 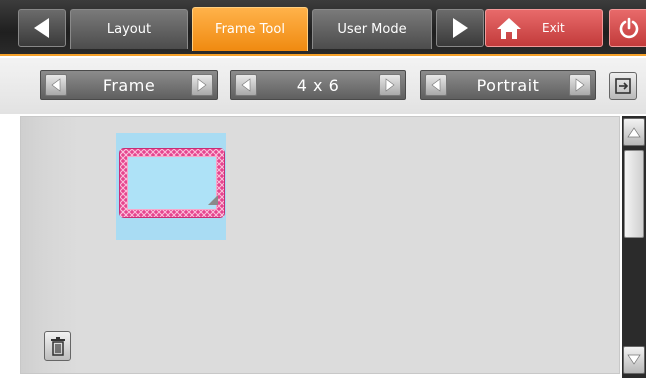 I want to click on size-next-button, so click(x=390, y=85).